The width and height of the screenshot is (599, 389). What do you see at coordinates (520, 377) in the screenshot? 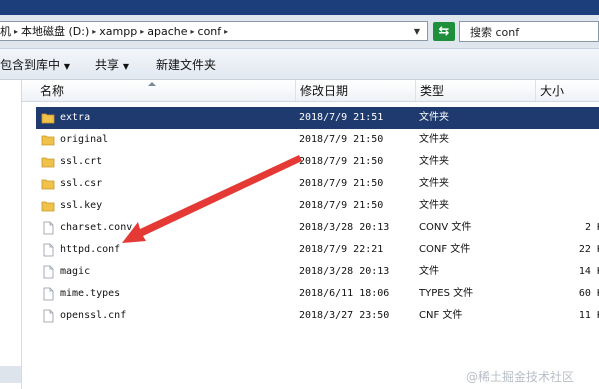
I see `watermark: @稀土掘金技术社区` at bounding box center [520, 377].